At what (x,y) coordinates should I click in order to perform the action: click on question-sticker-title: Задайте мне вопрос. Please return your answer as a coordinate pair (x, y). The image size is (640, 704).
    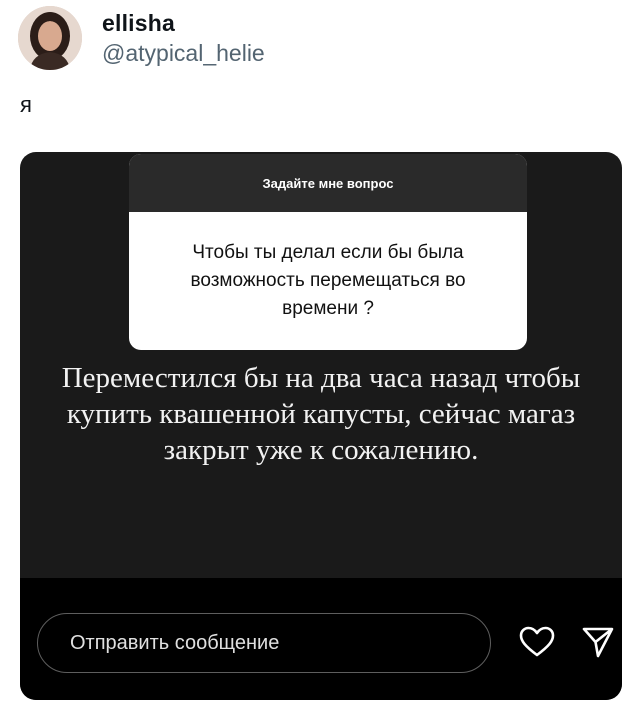
    Looking at the image, I should click on (328, 183).